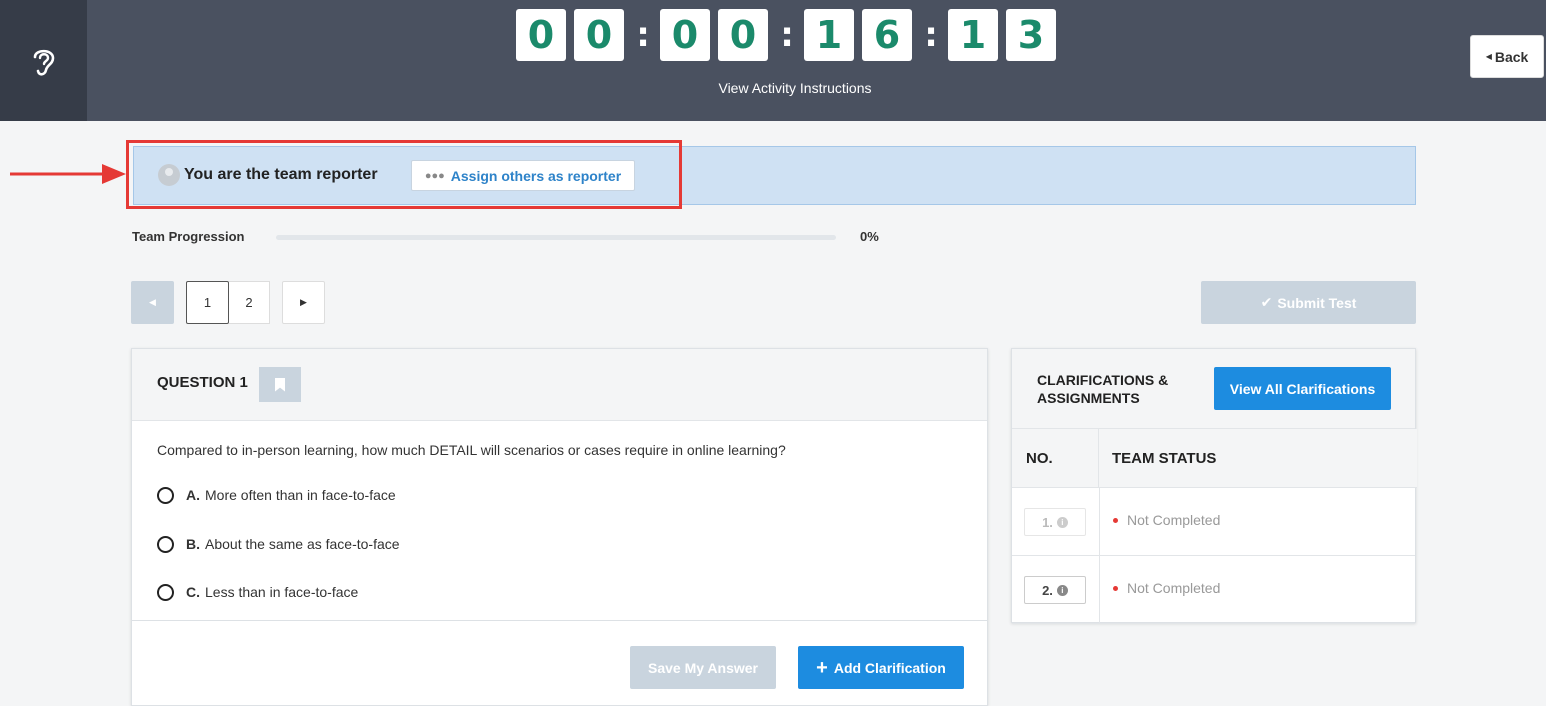 Image resolution: width=1546 pixels, height=706 pixels. I want to click on table-row: 2. i Not Completed, so click(1213, 590).